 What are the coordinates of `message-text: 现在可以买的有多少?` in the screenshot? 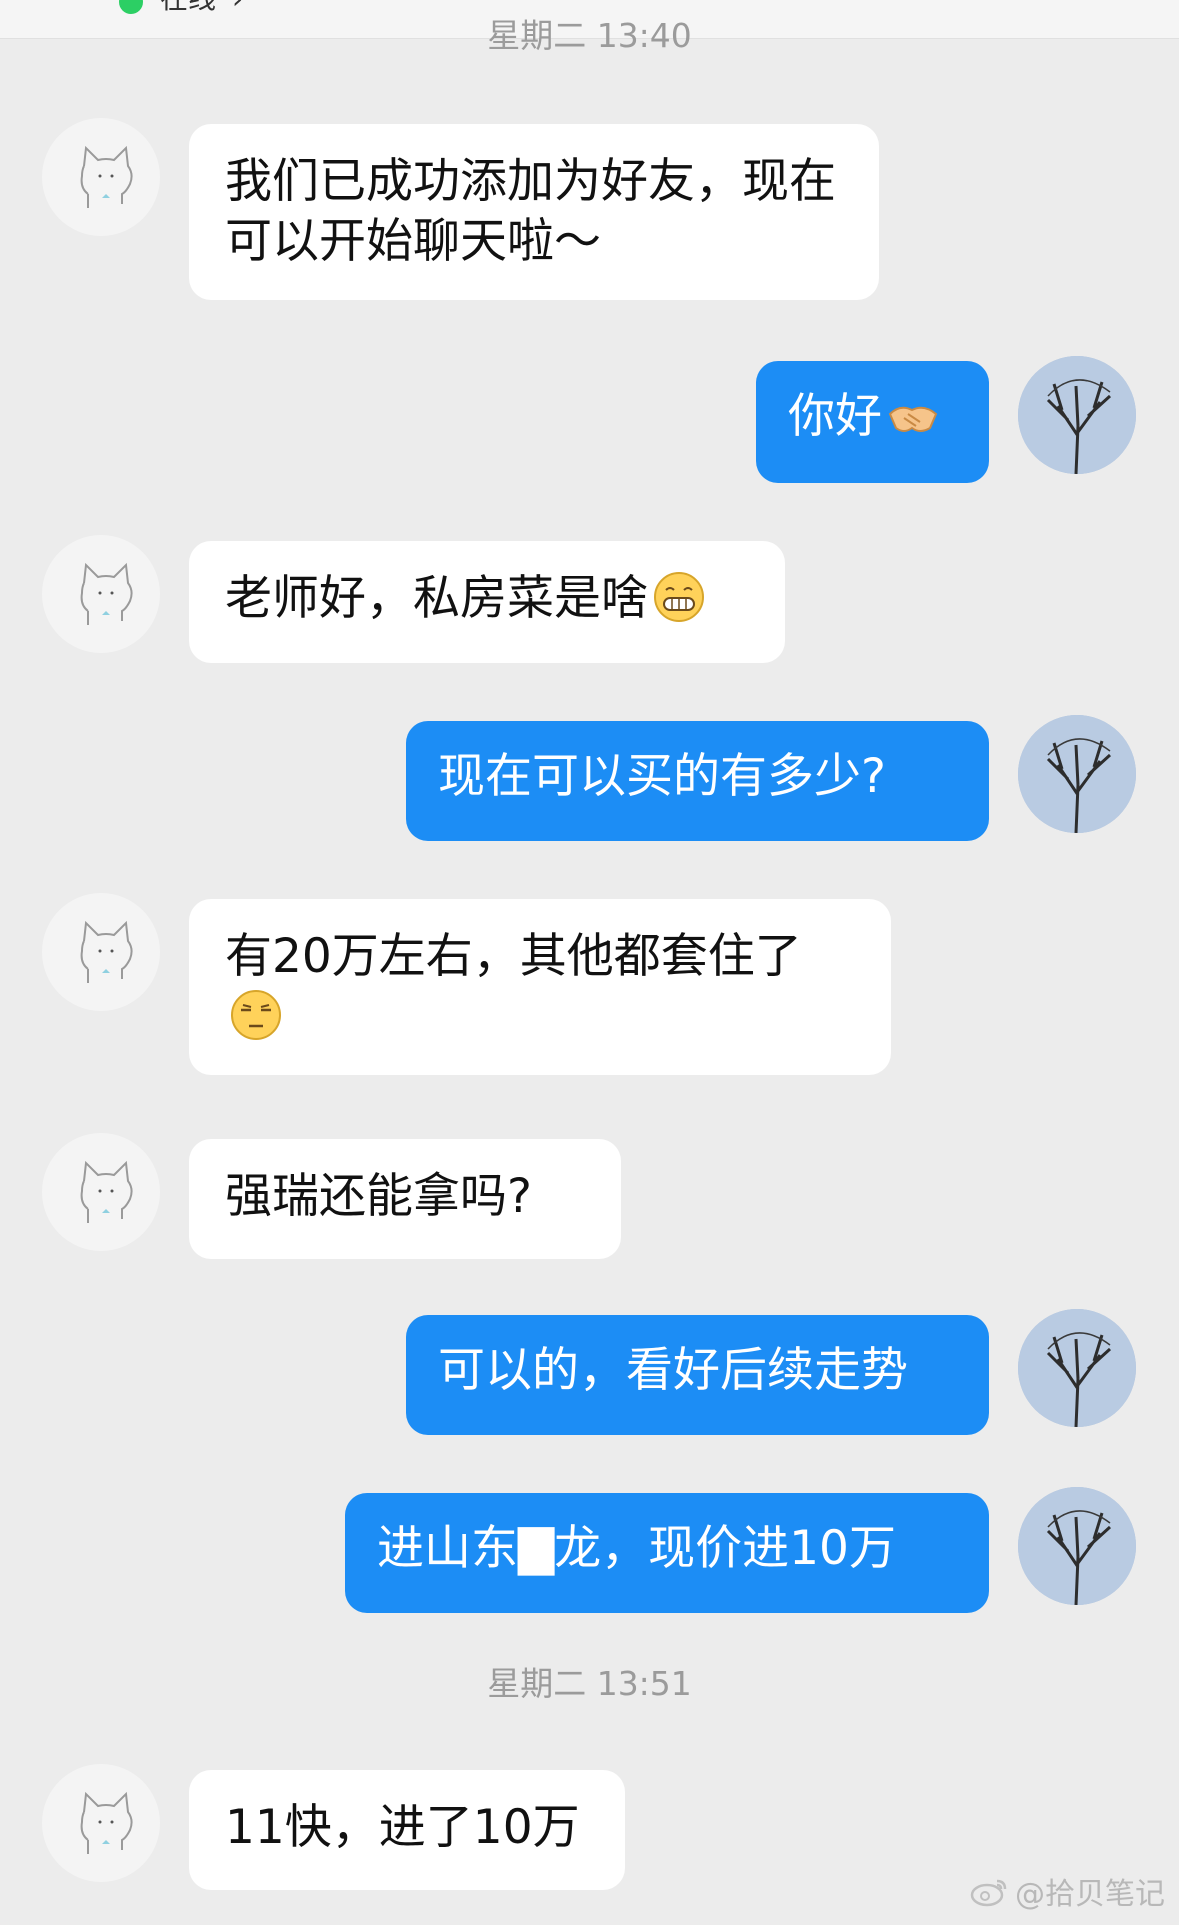 It's located at (662, 776).